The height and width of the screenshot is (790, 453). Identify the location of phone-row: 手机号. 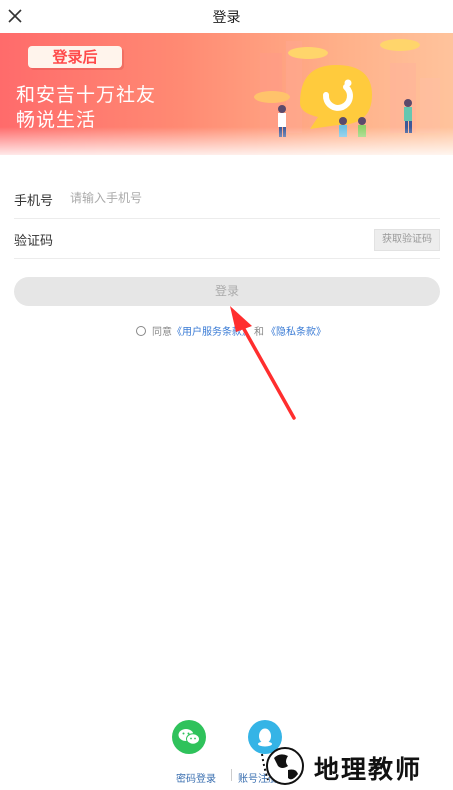
(227, 199).